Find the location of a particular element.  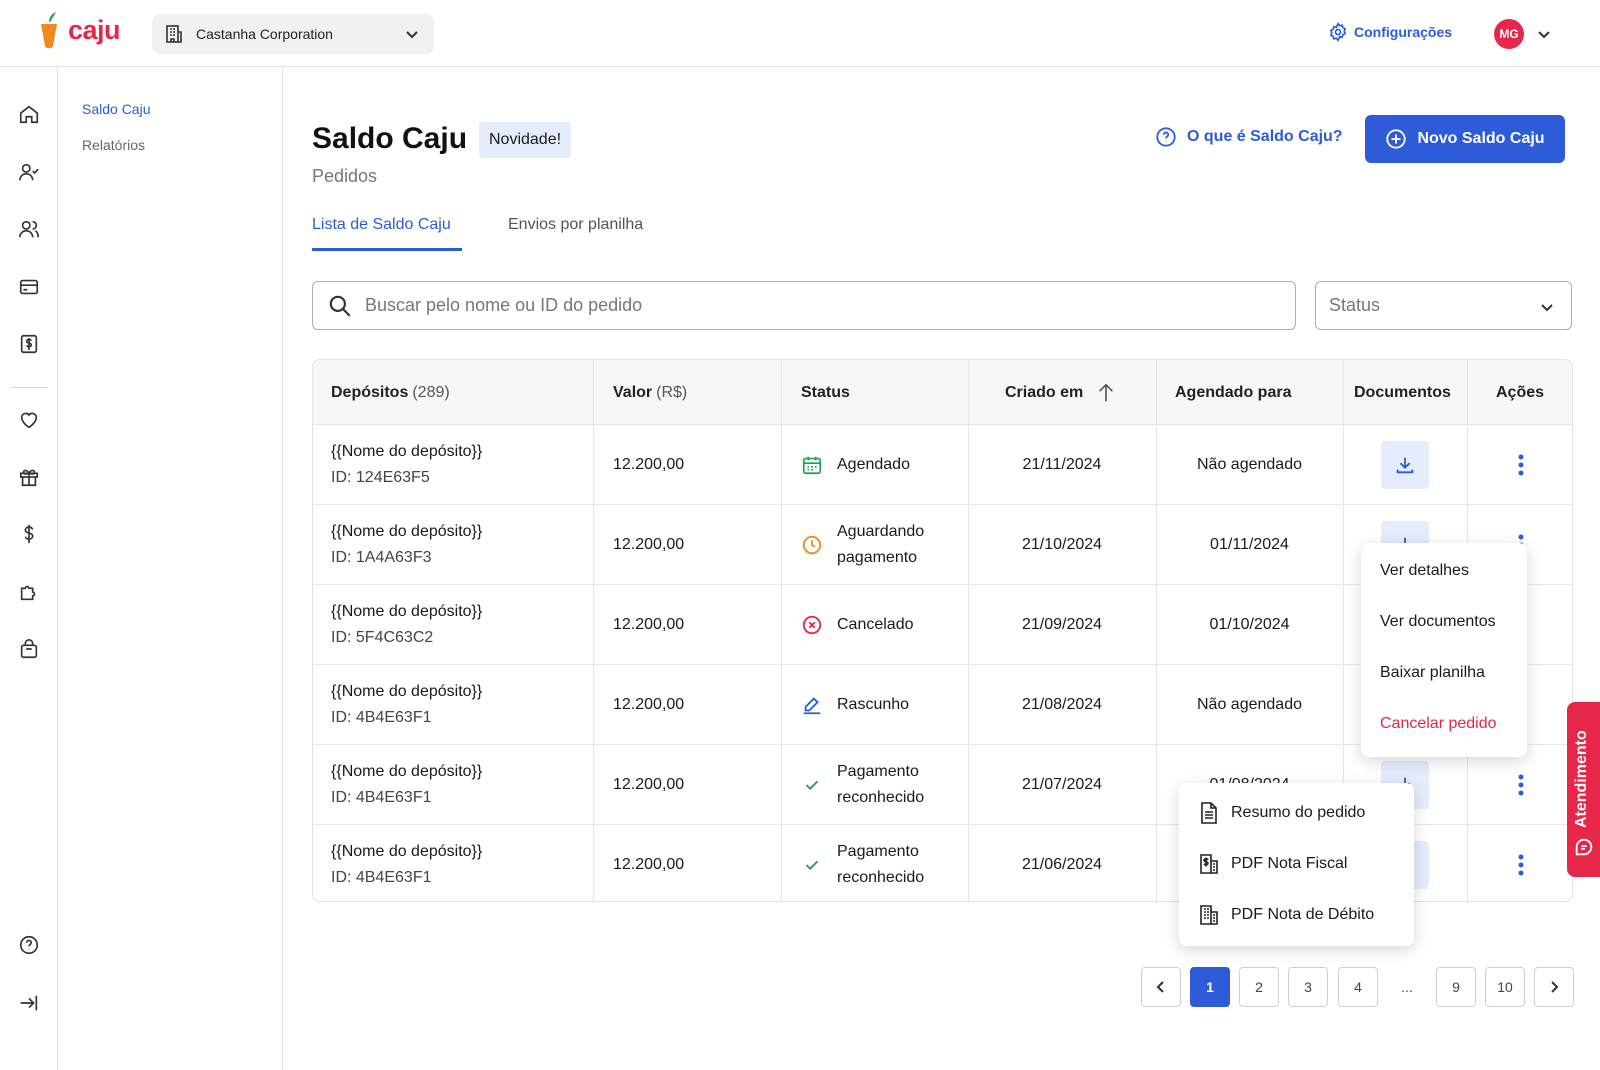

status-text: Rascunho is located at coordinates (873, 705).